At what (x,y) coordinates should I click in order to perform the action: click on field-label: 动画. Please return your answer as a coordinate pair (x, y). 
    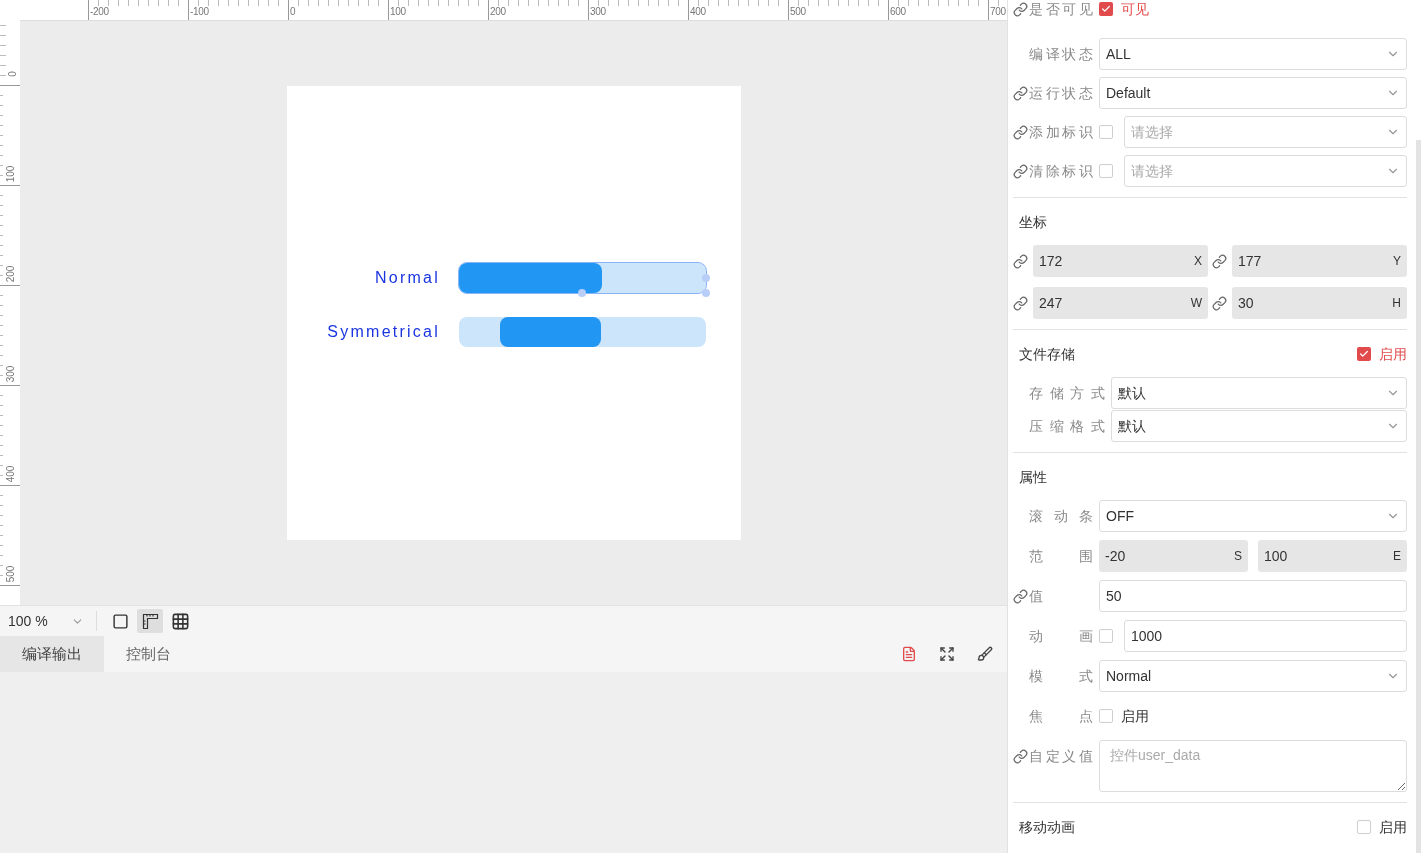
    Looking at the image, I should click on (1061, 636).